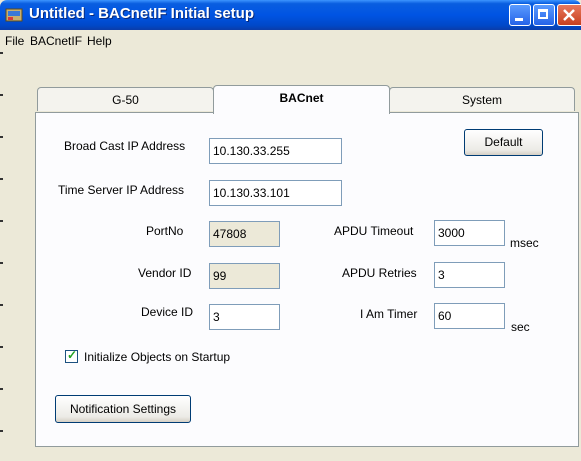  I want to click on menu-bacnetif: BACnetIF, so click(56, 41).